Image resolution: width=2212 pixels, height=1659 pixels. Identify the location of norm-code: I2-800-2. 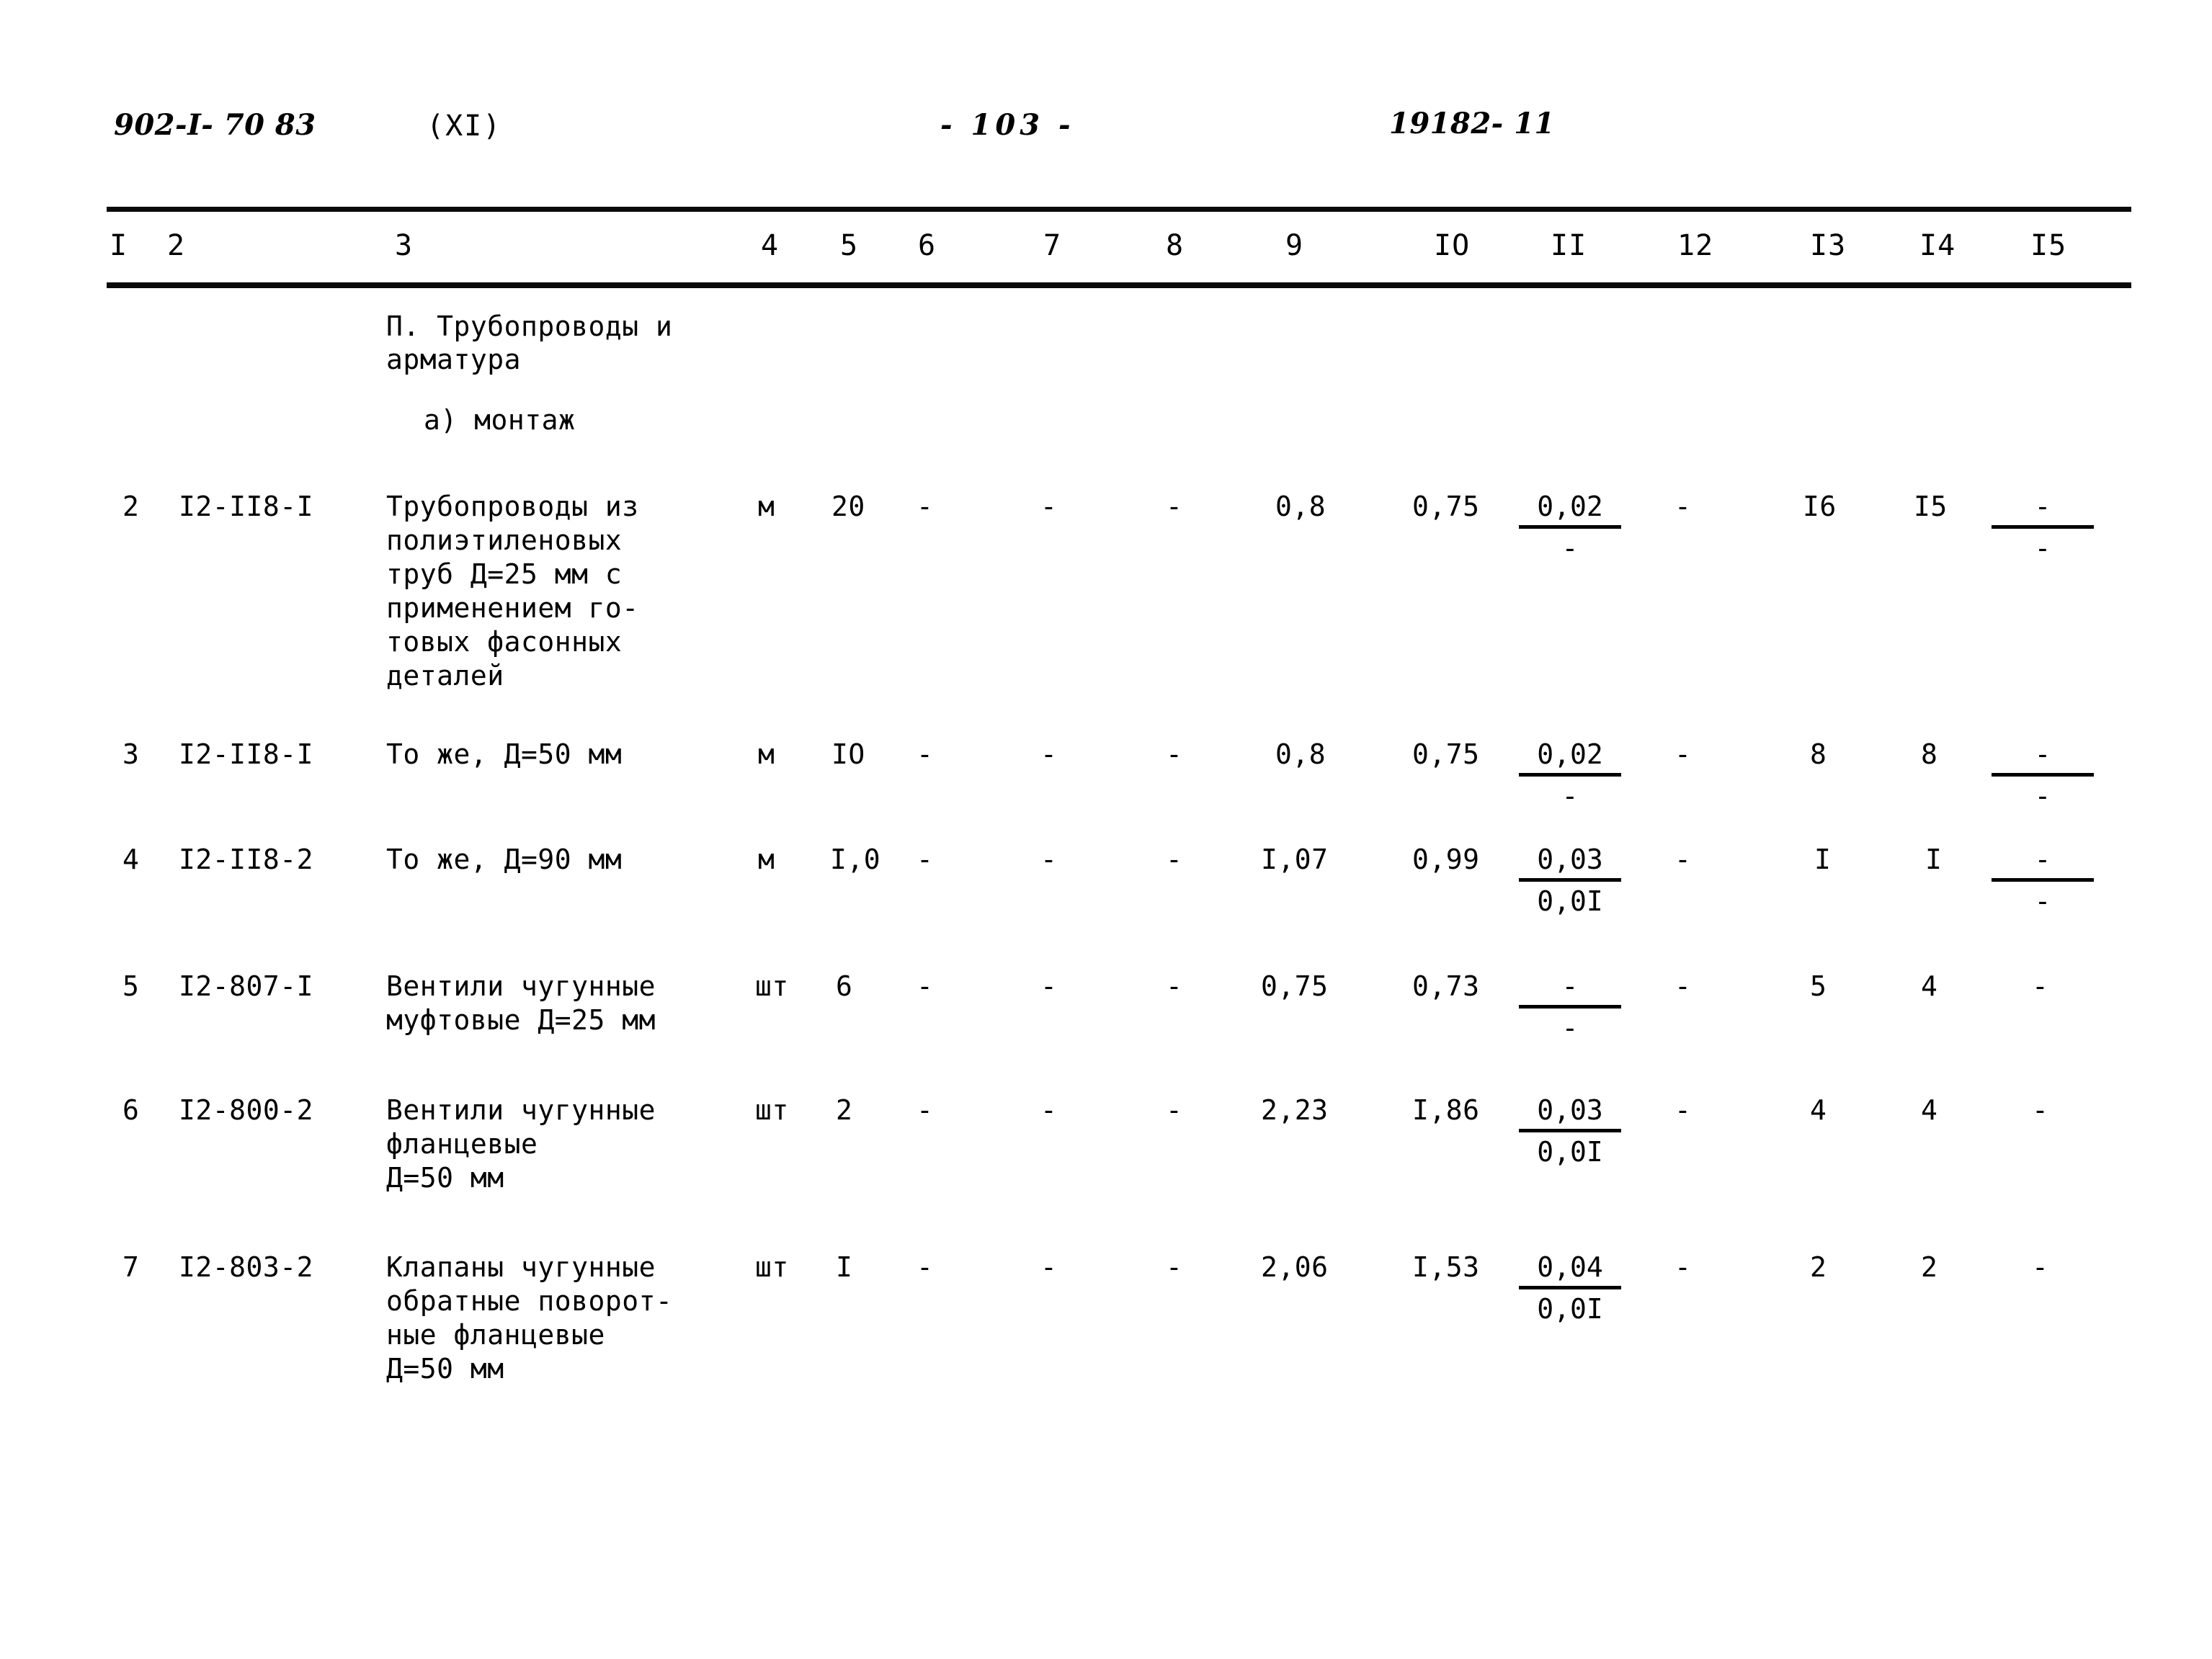
(247, 1110).